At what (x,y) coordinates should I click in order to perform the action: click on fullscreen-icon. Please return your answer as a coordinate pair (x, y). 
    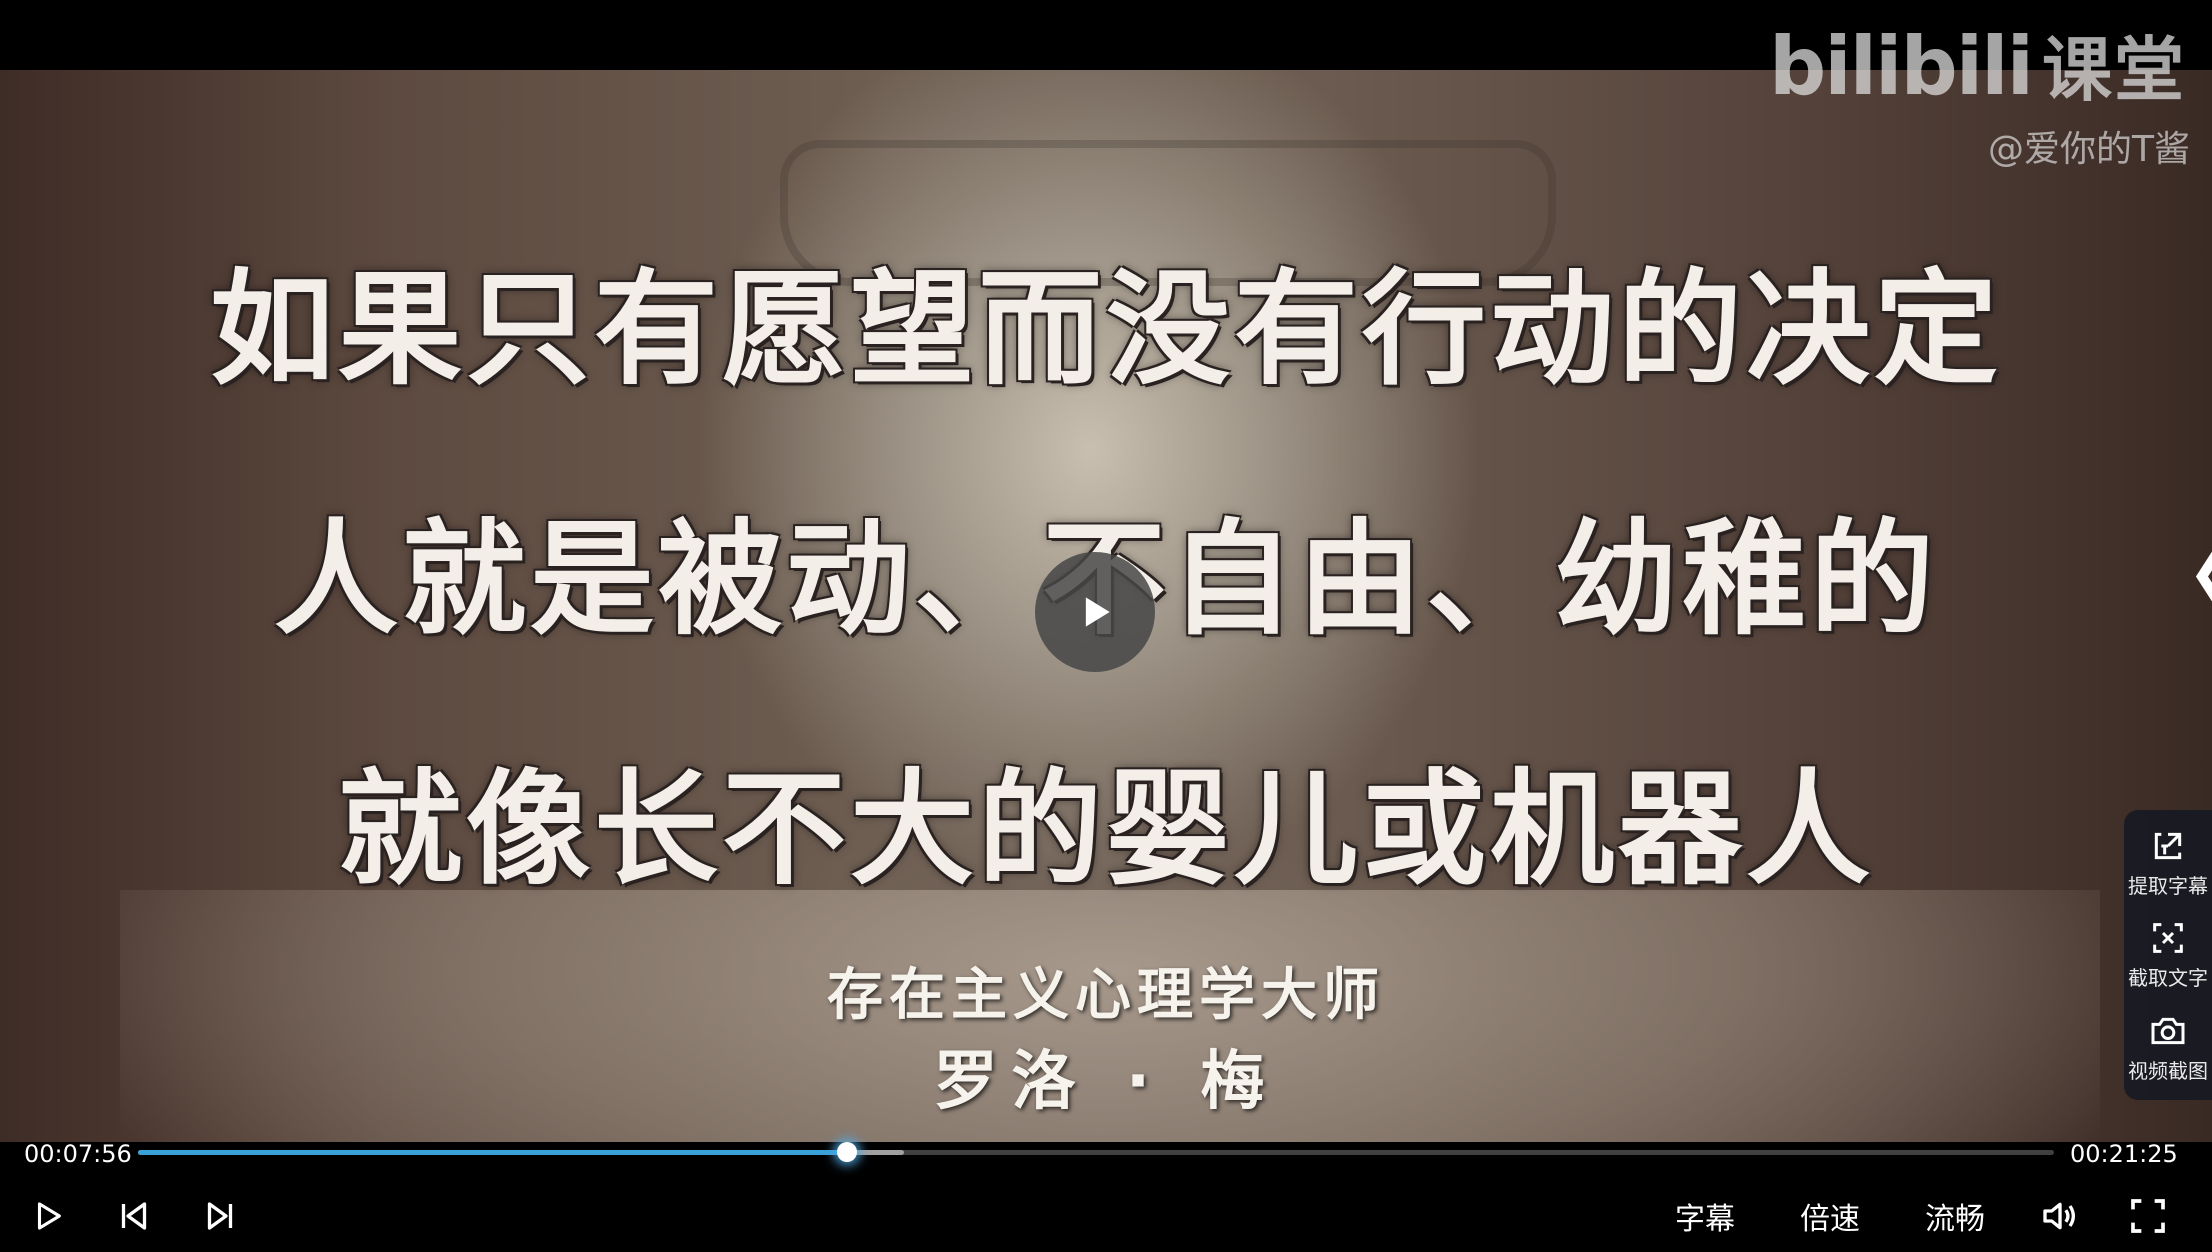
    Looking at the image, I should click on (2148, 1216).